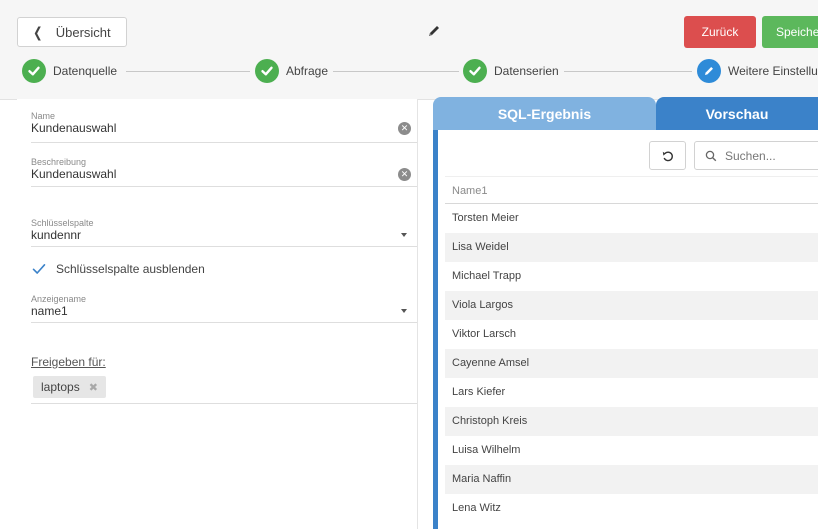 The height and width of the screenshot is (529, 818). I want to click on key-column-select: Schlüsselspalte kundennr, so click(224, 232).